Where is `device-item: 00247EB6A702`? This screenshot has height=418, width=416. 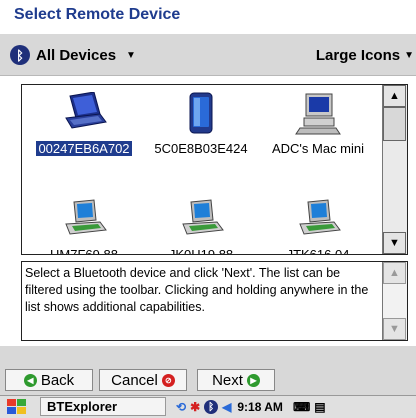 device-item: 00247EB6A702 is located at coordinates (84, 129).